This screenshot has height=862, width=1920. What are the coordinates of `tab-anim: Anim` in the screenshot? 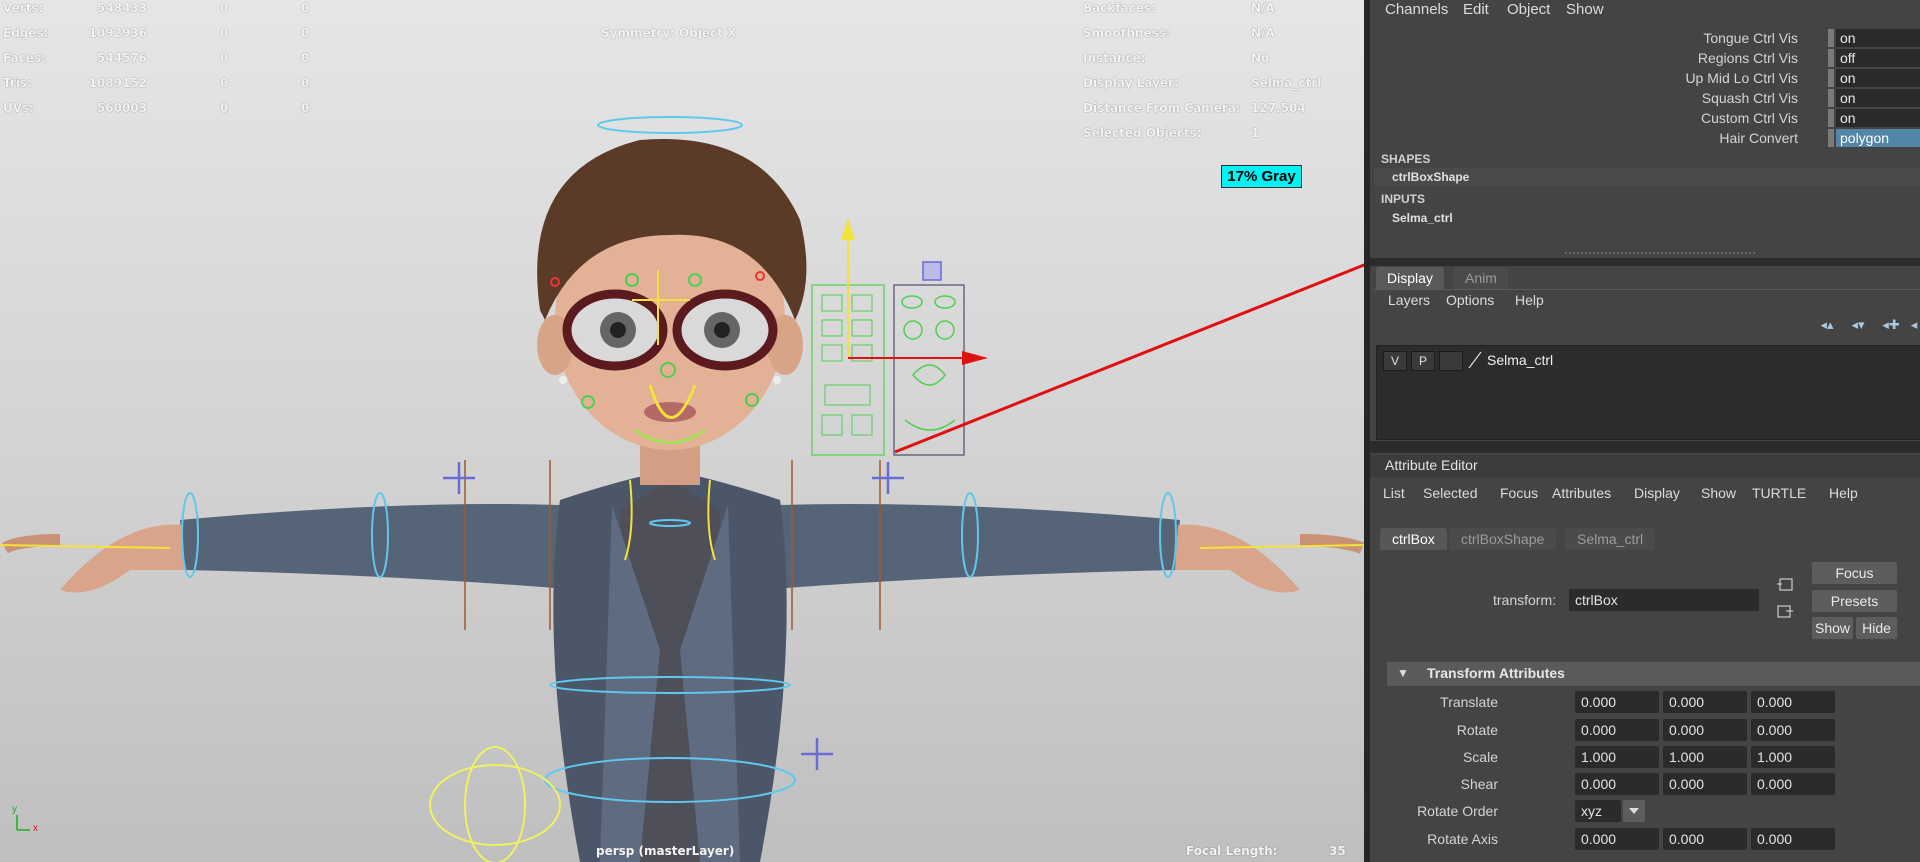 It's located at (1481, 278).